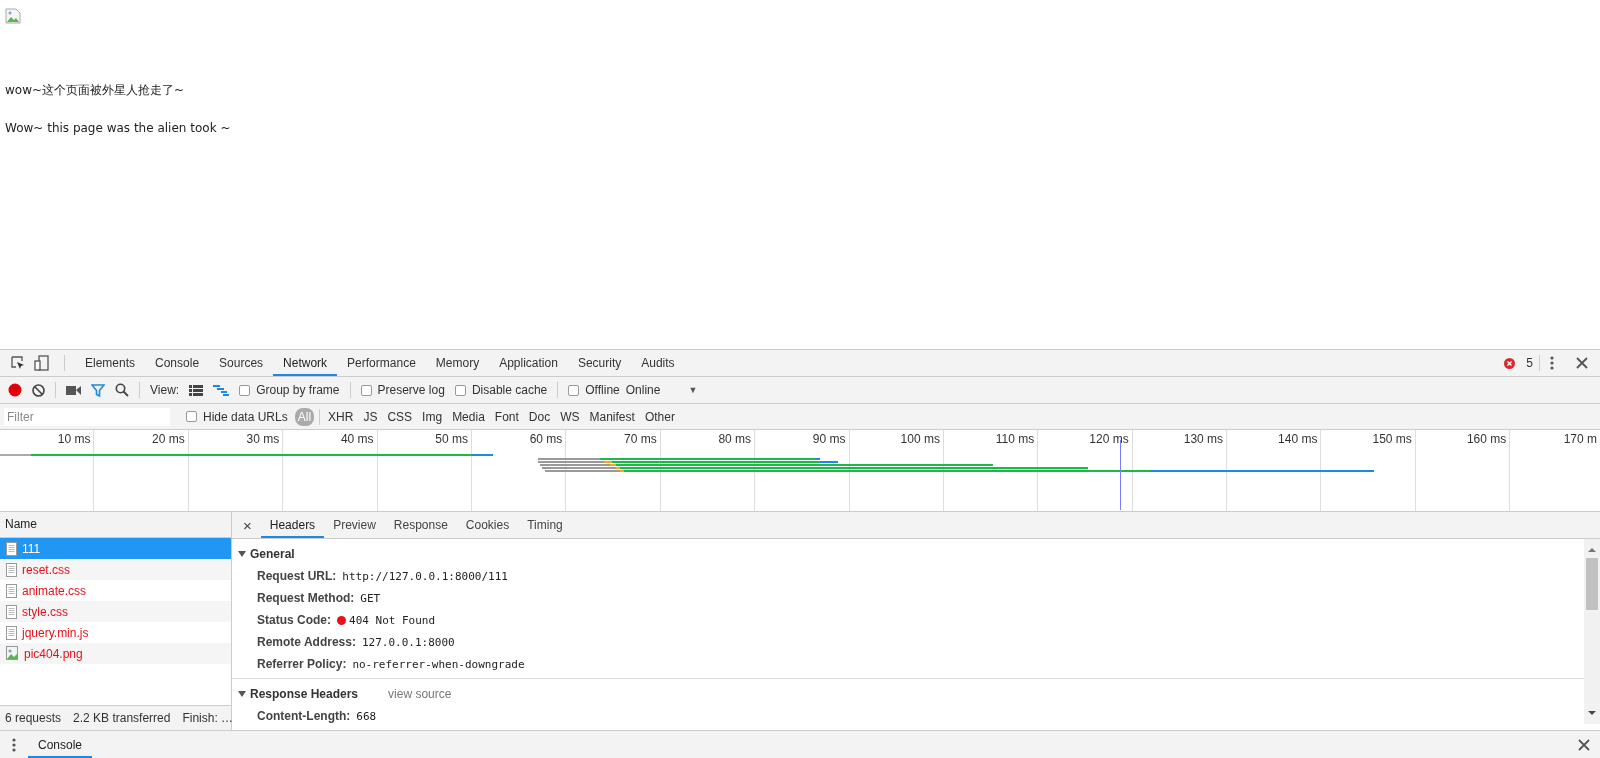 This screenshot has height=758, width=1600. I want to click on broken-image-icon, so click(13, 16).